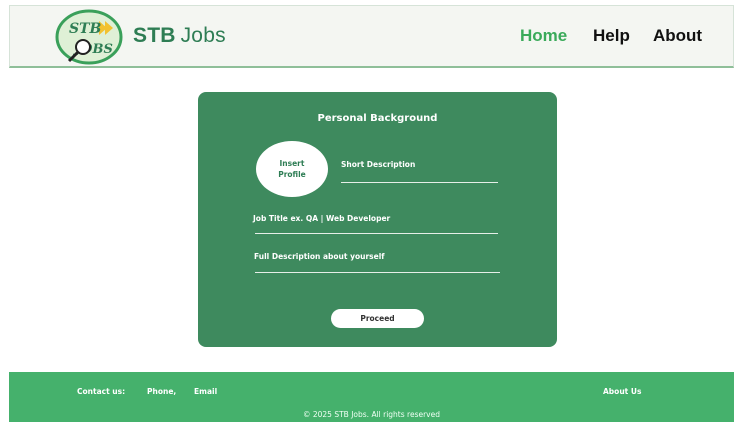 This screenshot has width=734, height=422. What do you see at coordinates (622, 391) in the screenshot?
I see `about-us-link: About Us` at bounding box center [622, 391].